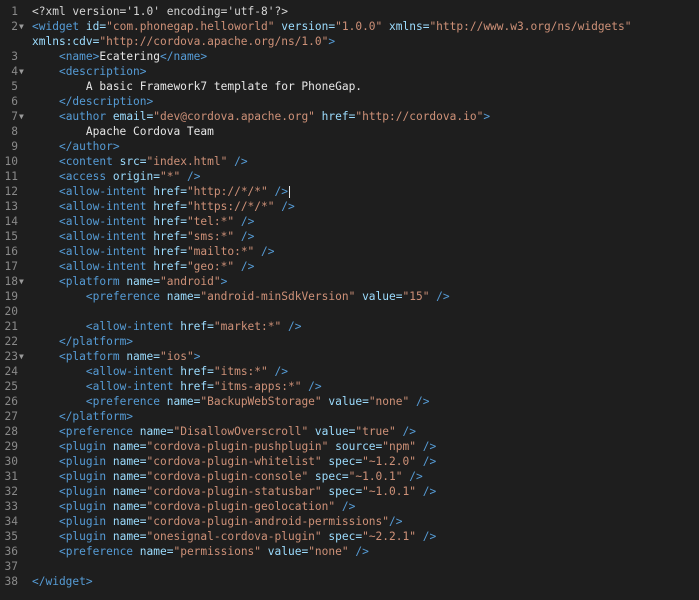 The width and height of the screenshot is (699, 600). Describe the element at coordinates (11, 311) in the screenshot. I see `line-number: 20` at that location.